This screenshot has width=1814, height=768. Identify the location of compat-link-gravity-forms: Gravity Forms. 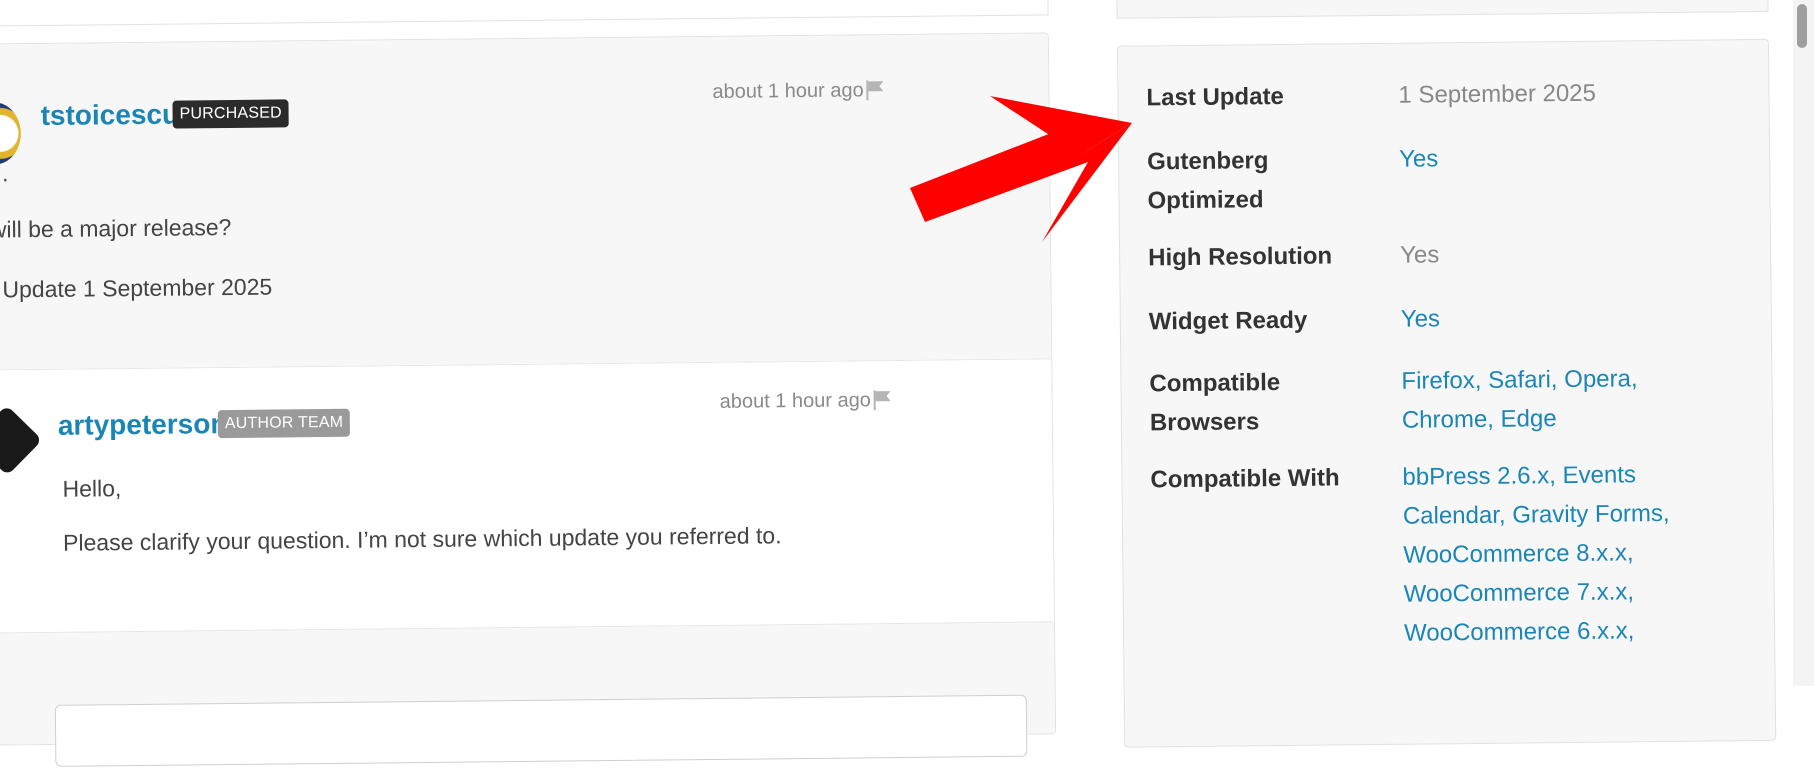
(1587, 514).